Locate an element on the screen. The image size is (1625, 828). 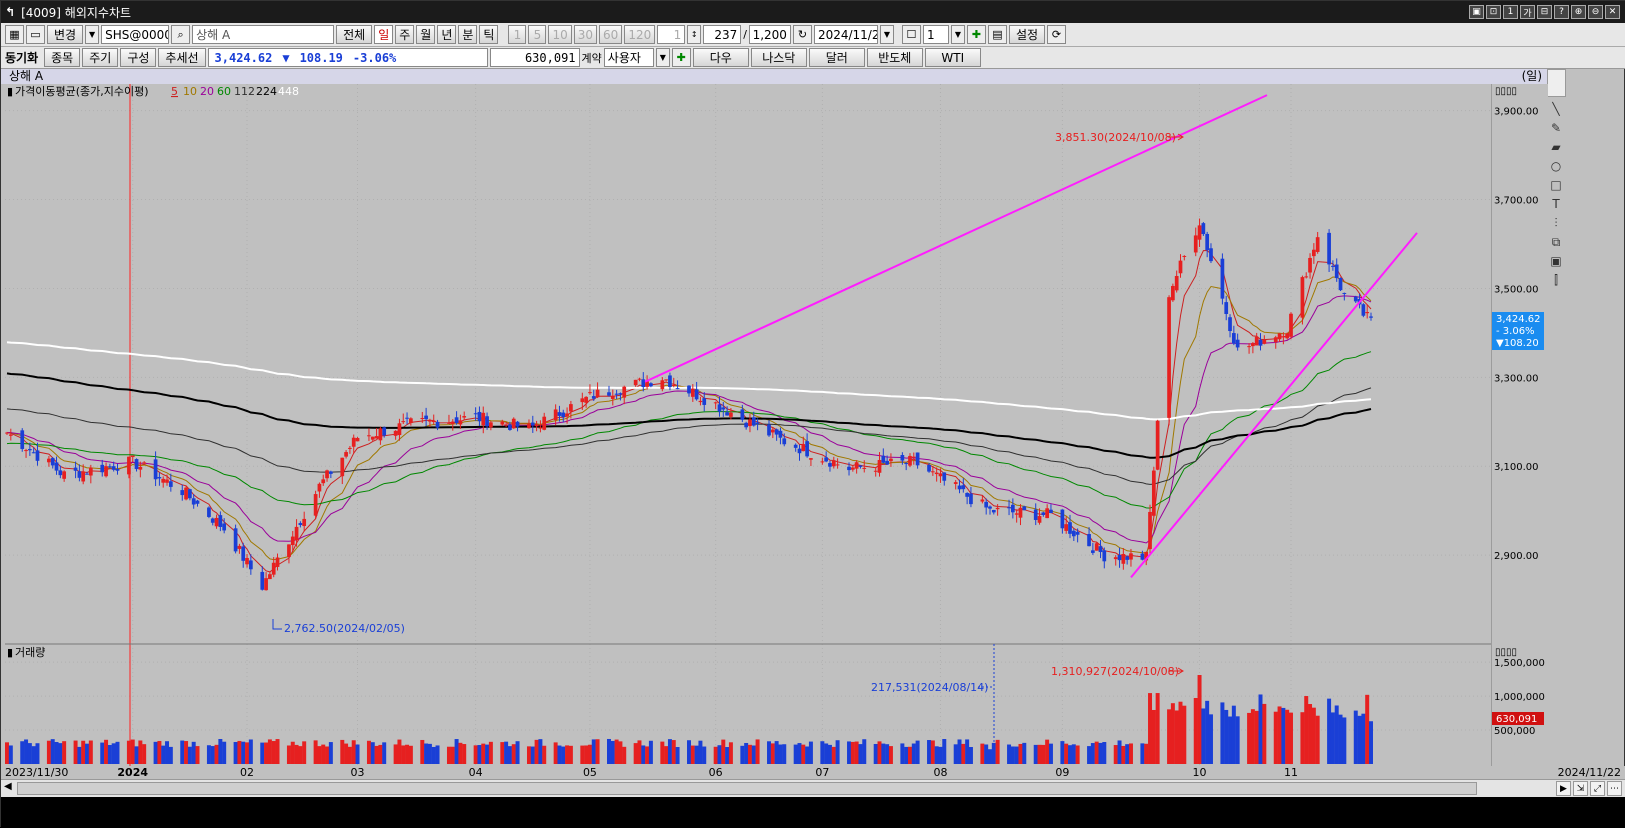
text-tool-icon: T is located at coordinates (1556, 204).